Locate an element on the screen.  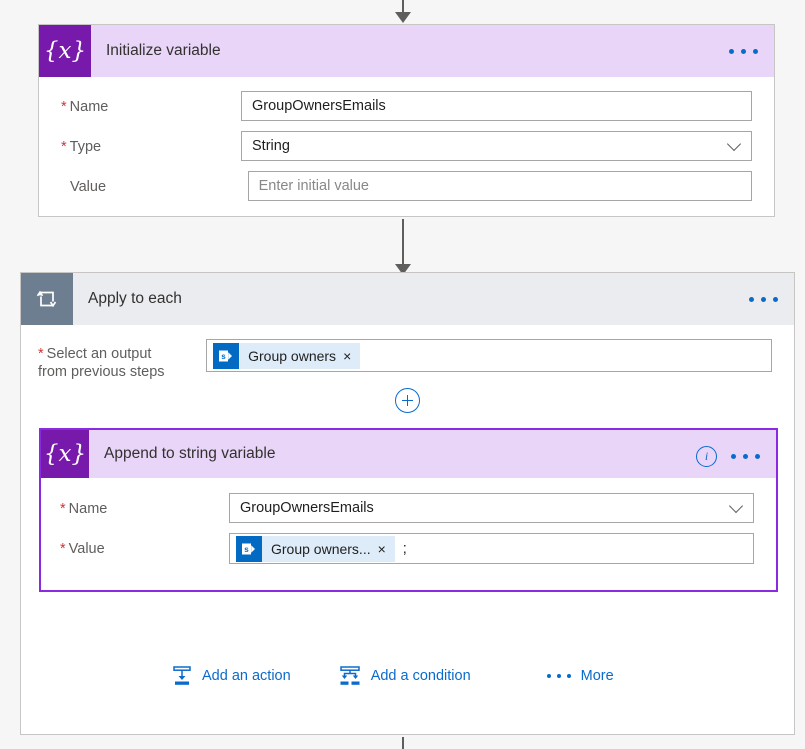
name-input: GroupOwnersEmails is located at coordinates (496, 106).